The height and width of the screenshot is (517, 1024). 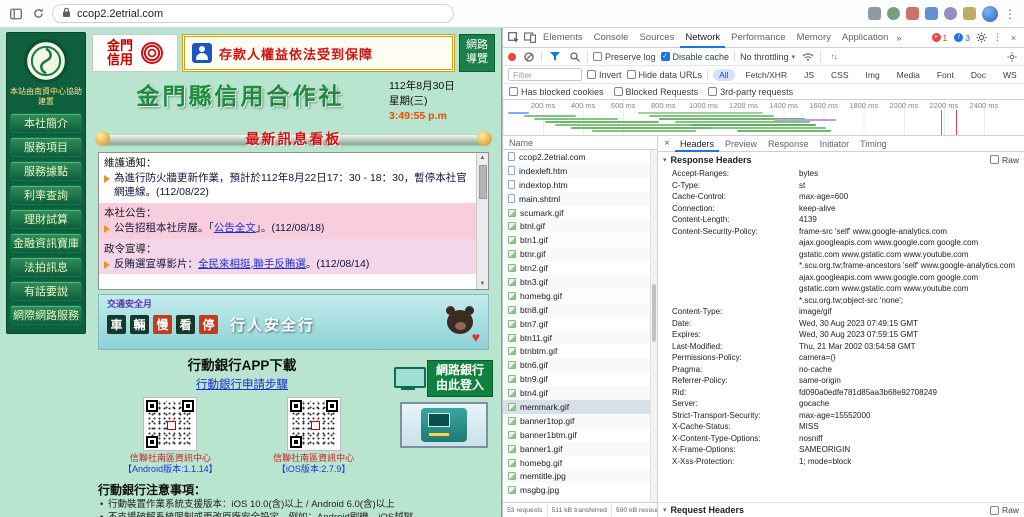 What do you see at coordinates (483, 158) in the screenshot?
I see `scroll-up-icon: ▲` at bounding box center [483, 158].